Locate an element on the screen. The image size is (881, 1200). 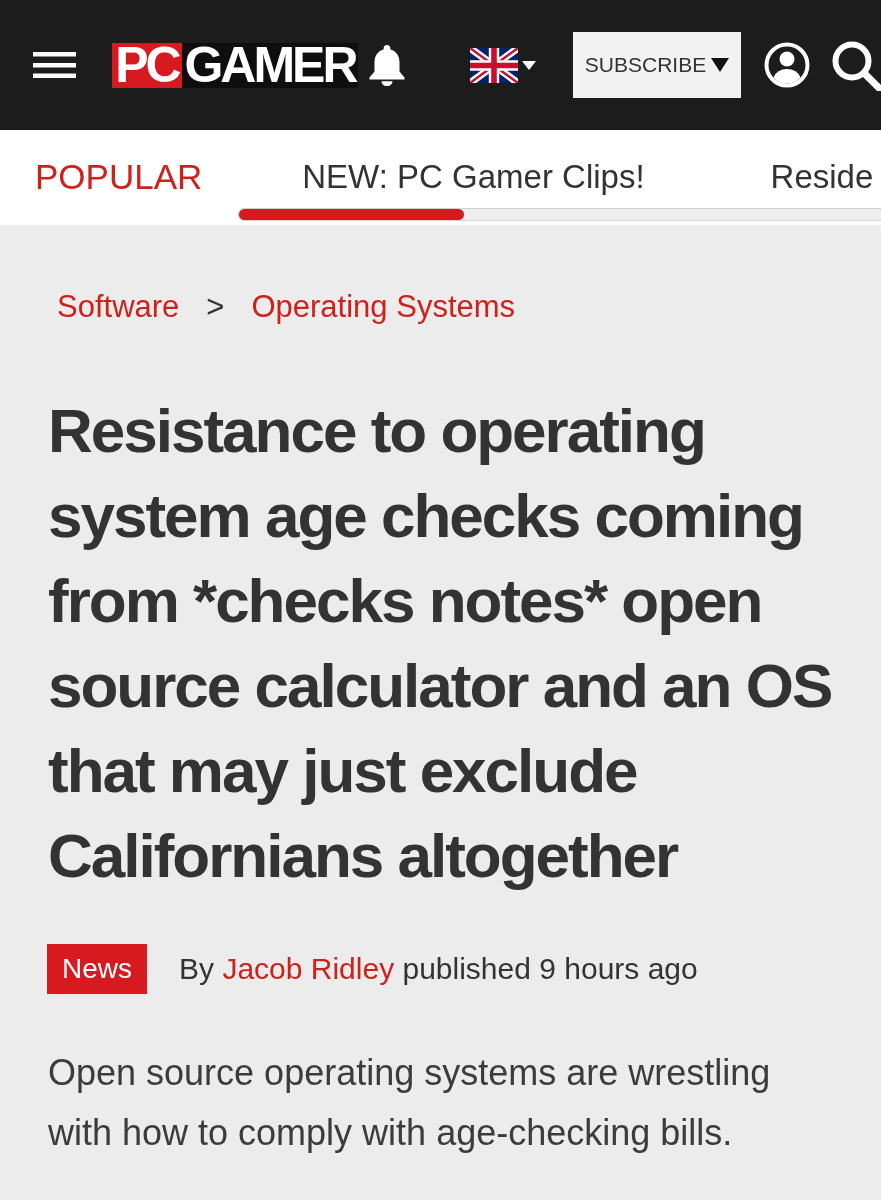
user-icon is located at coordinates (787, 65).